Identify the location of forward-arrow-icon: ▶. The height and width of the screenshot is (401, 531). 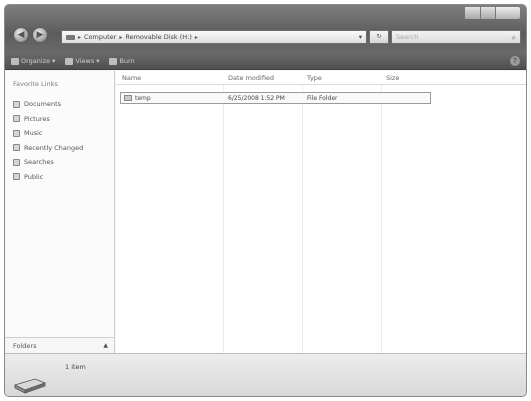
(40, 35).